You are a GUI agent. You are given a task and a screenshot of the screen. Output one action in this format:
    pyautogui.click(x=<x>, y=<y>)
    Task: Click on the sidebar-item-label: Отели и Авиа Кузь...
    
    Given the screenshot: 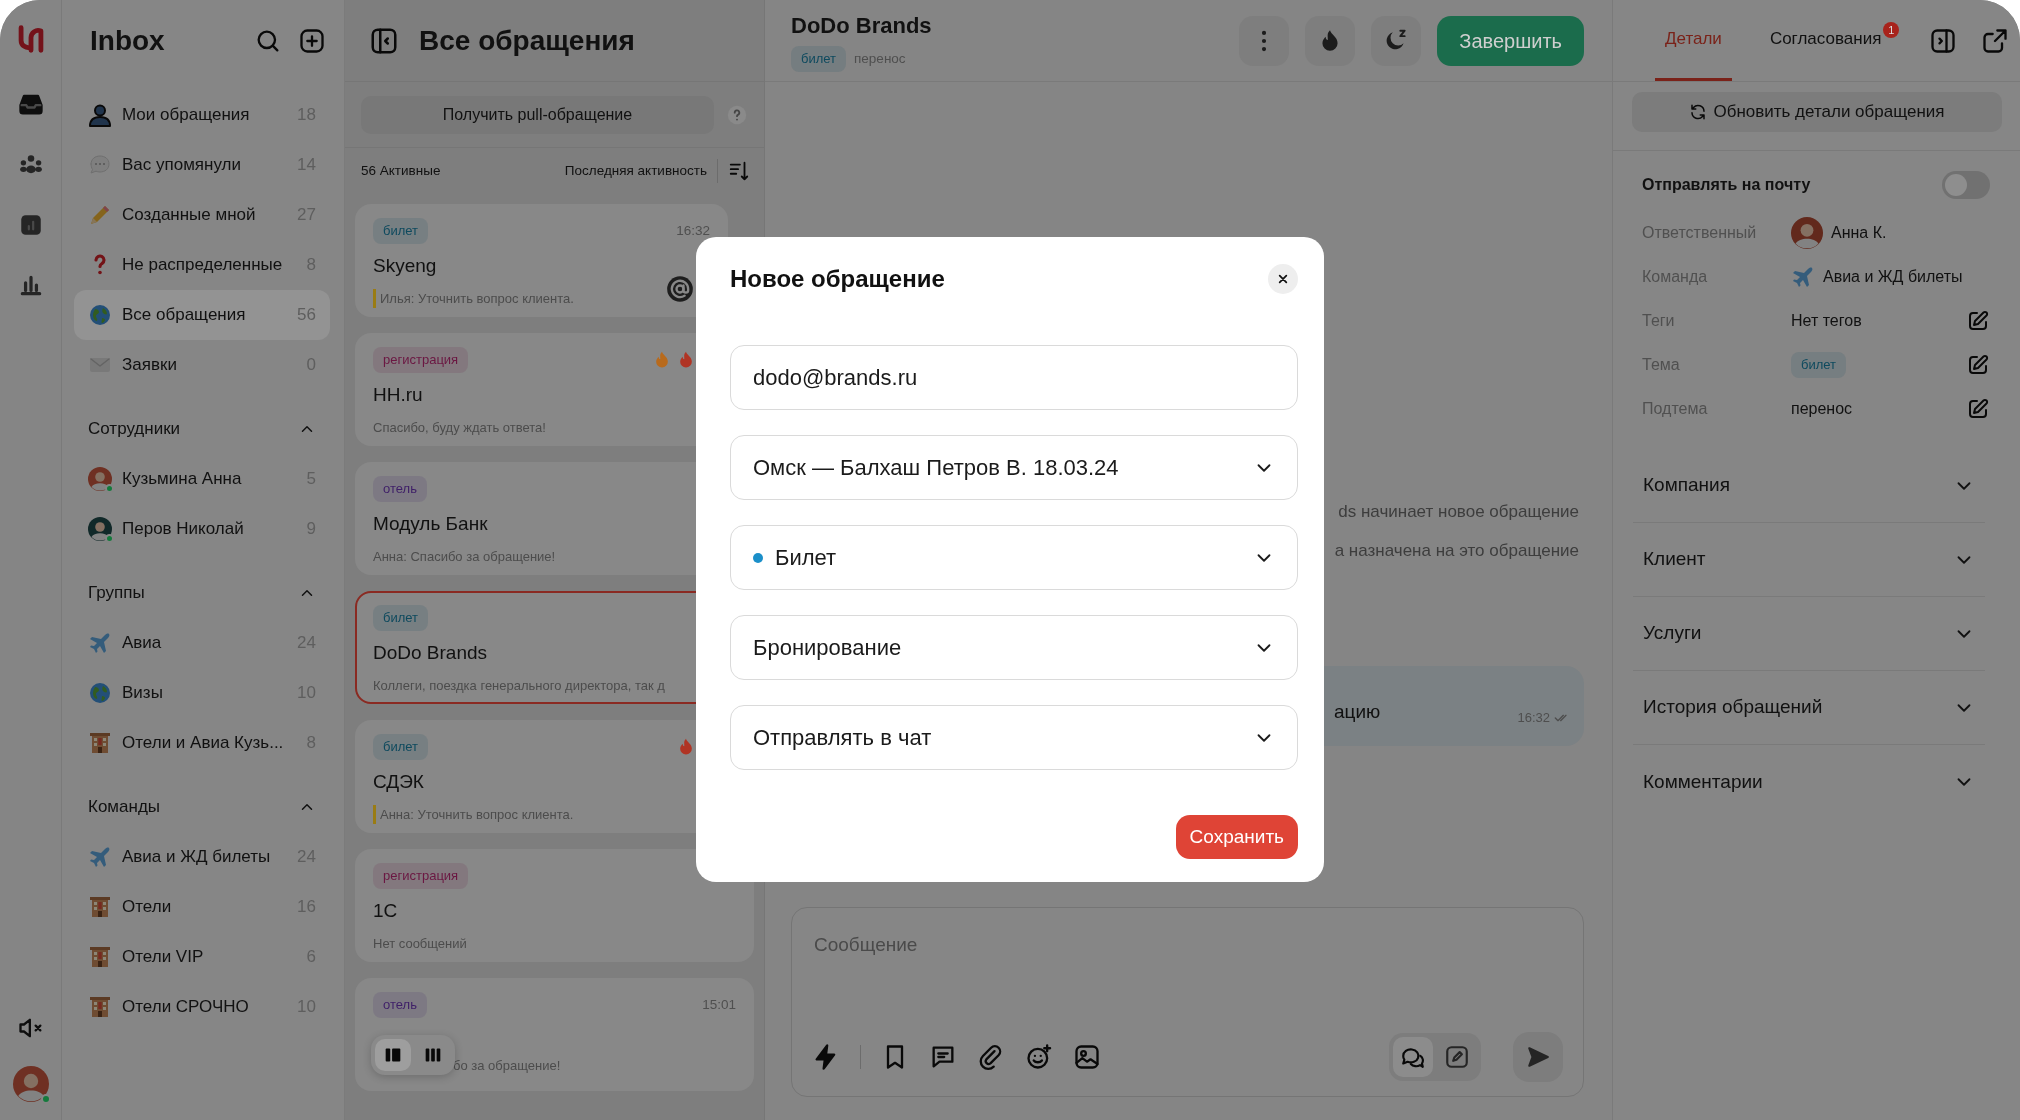 What is the action you would take?
    pyautogui.click(x=203, y=743)
    